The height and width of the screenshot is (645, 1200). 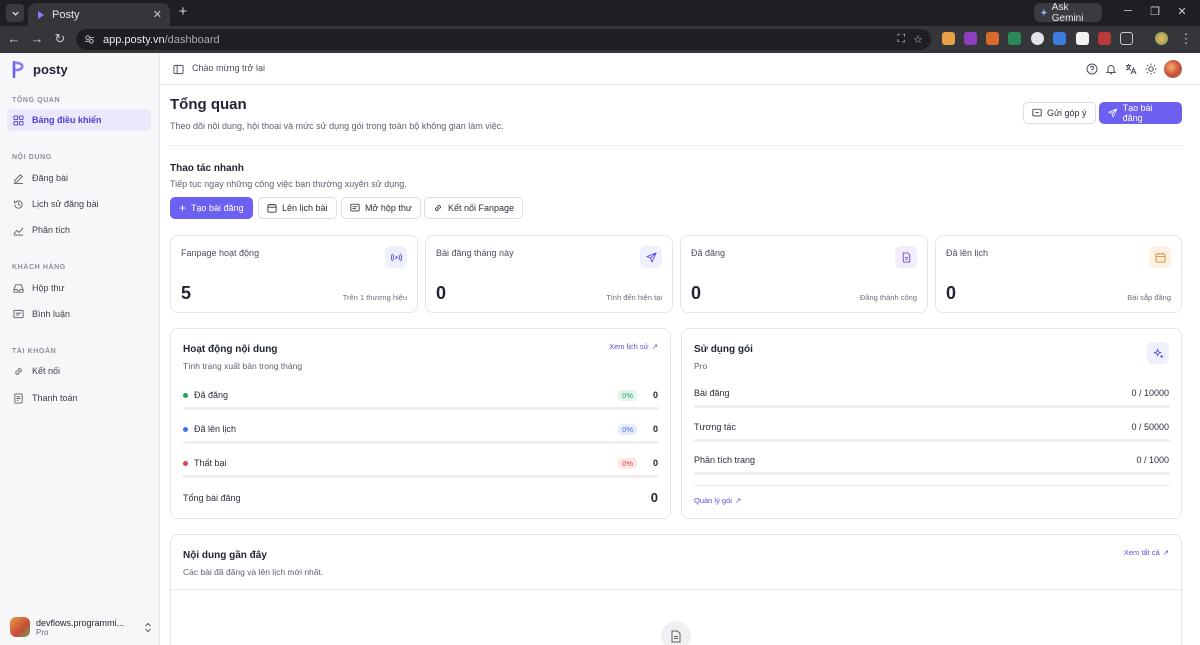 I want to click on url-path: /dashboard, so click(x=192, y=39).